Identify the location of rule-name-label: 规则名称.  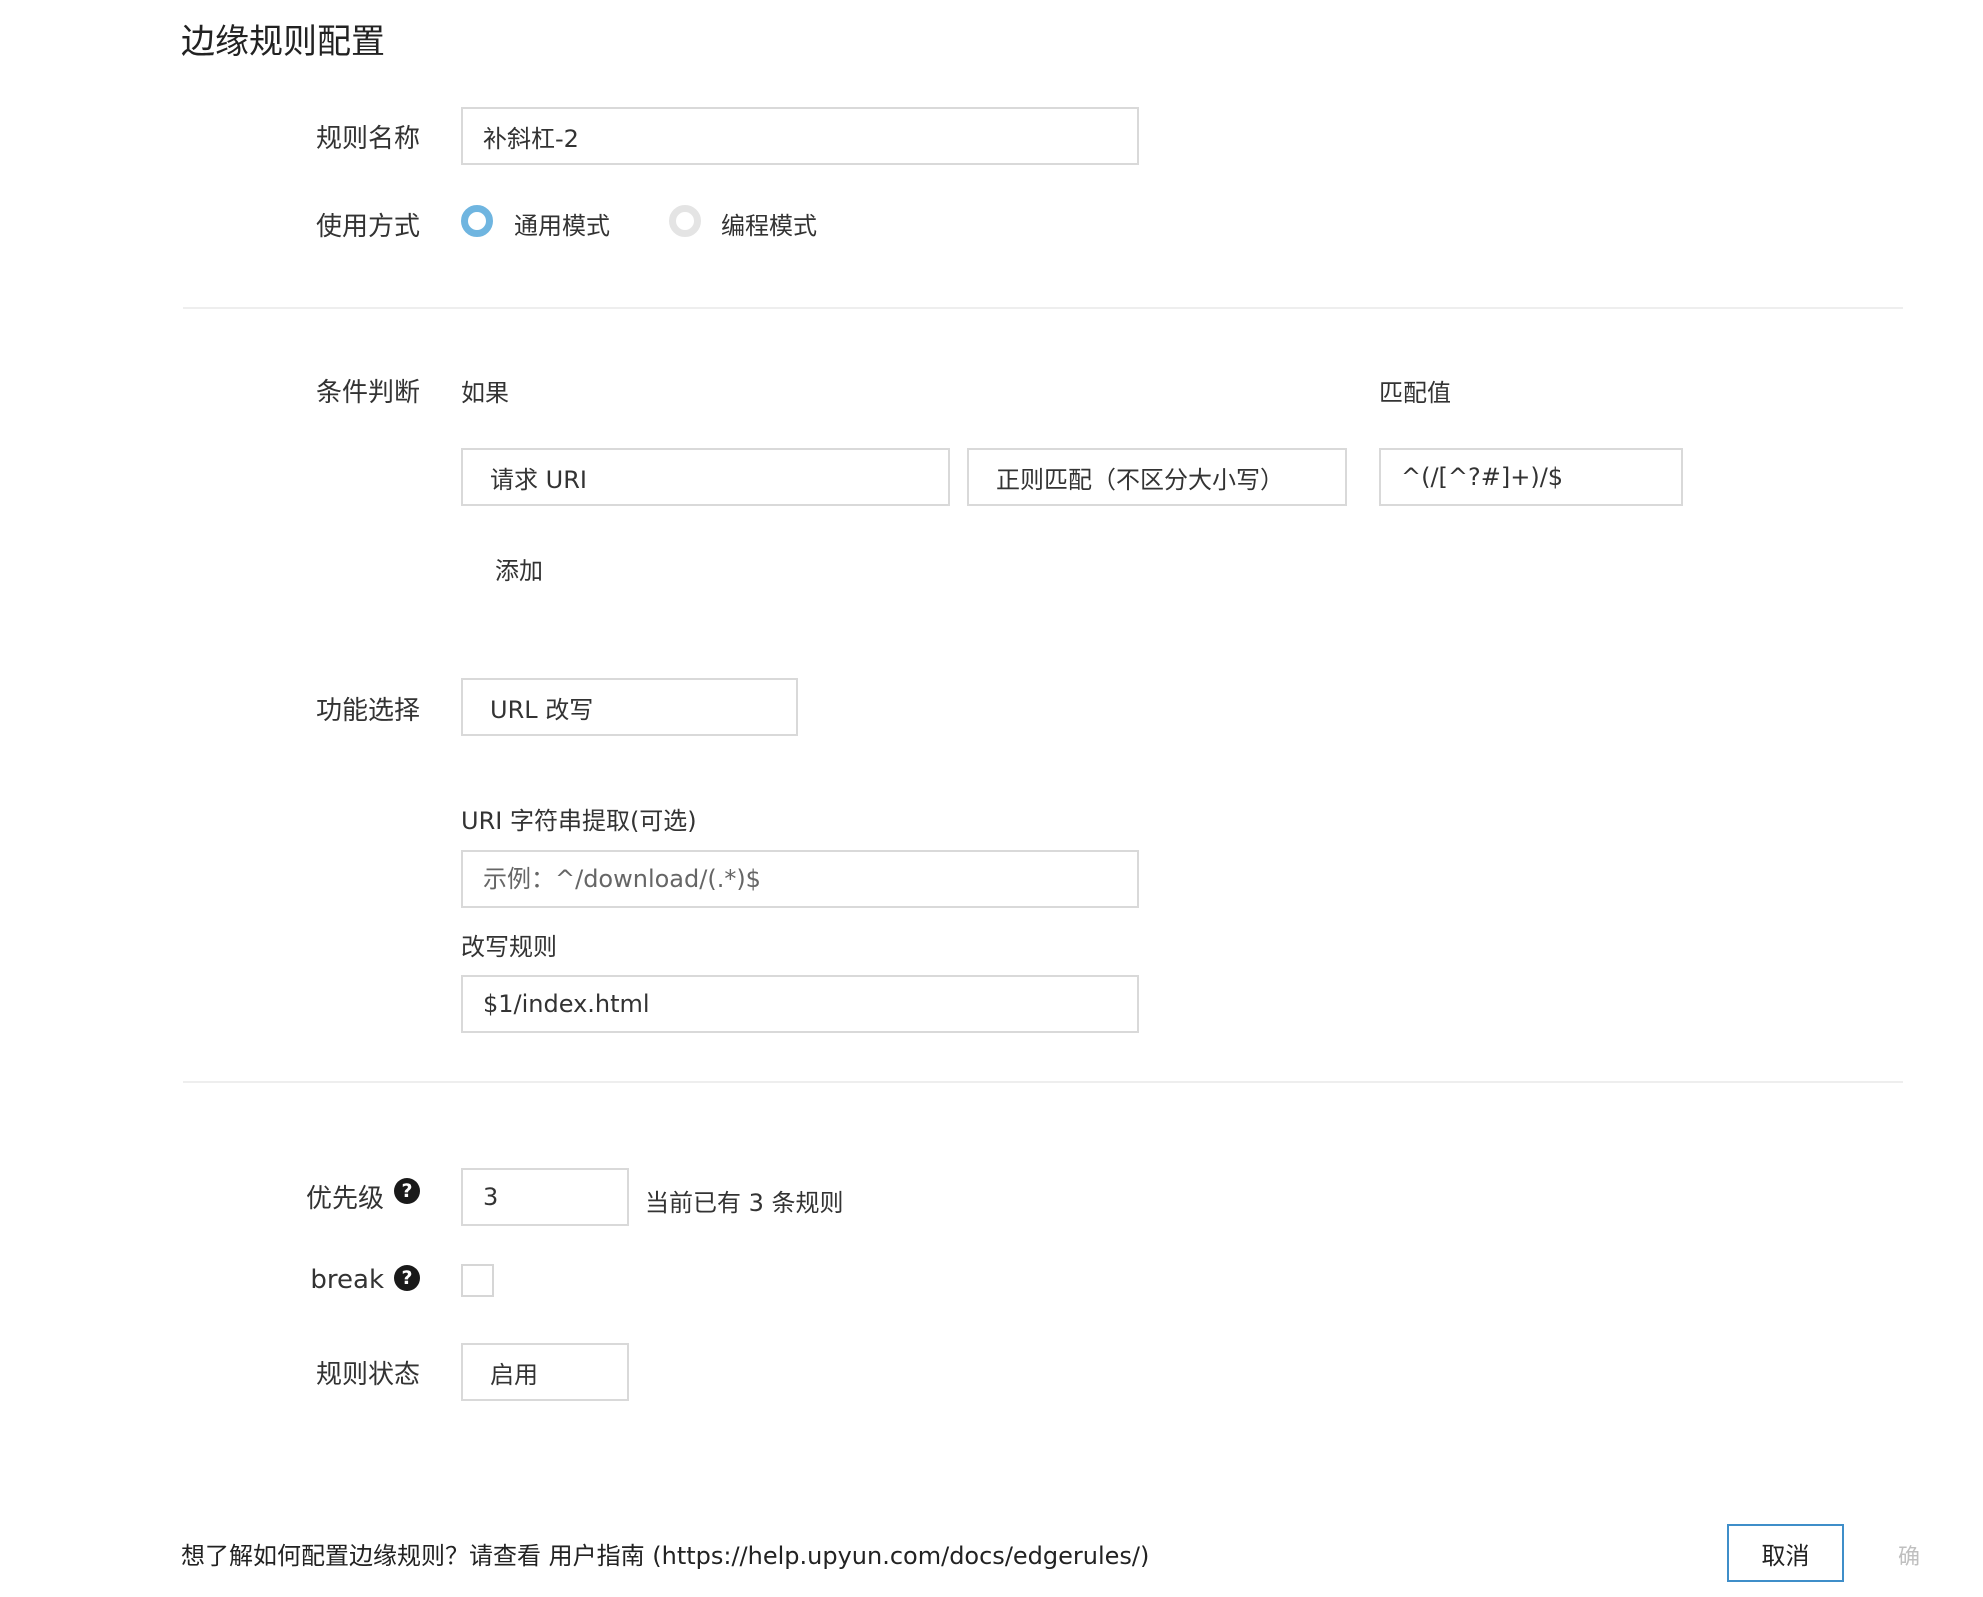
(367, 139).